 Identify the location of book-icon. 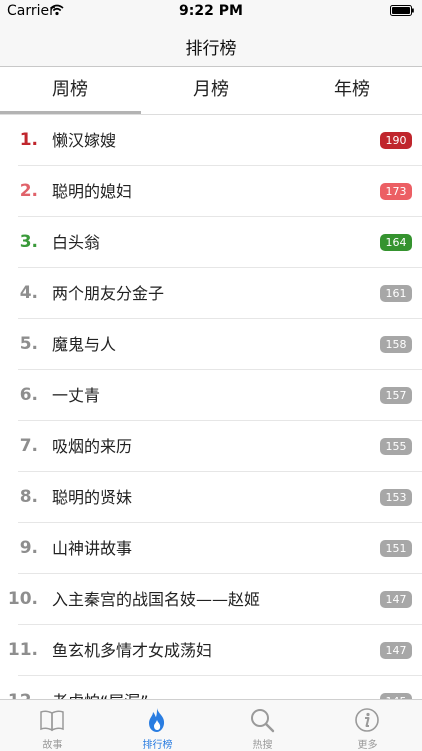
(52, 721).